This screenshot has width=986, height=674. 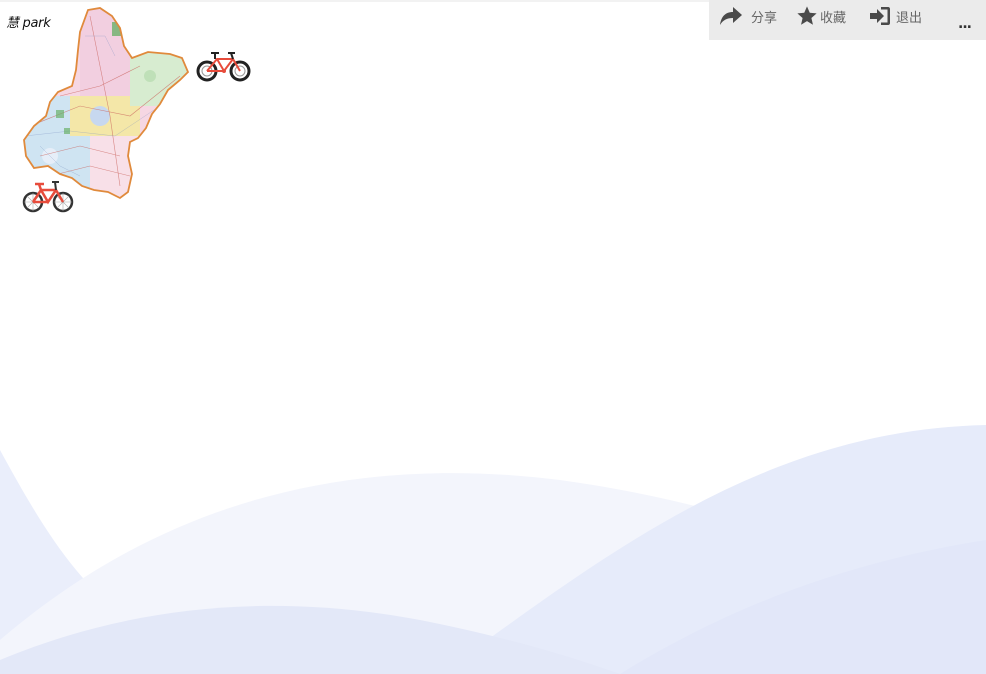 I want to click on share-label: 分享, so click(x=764, y=18).